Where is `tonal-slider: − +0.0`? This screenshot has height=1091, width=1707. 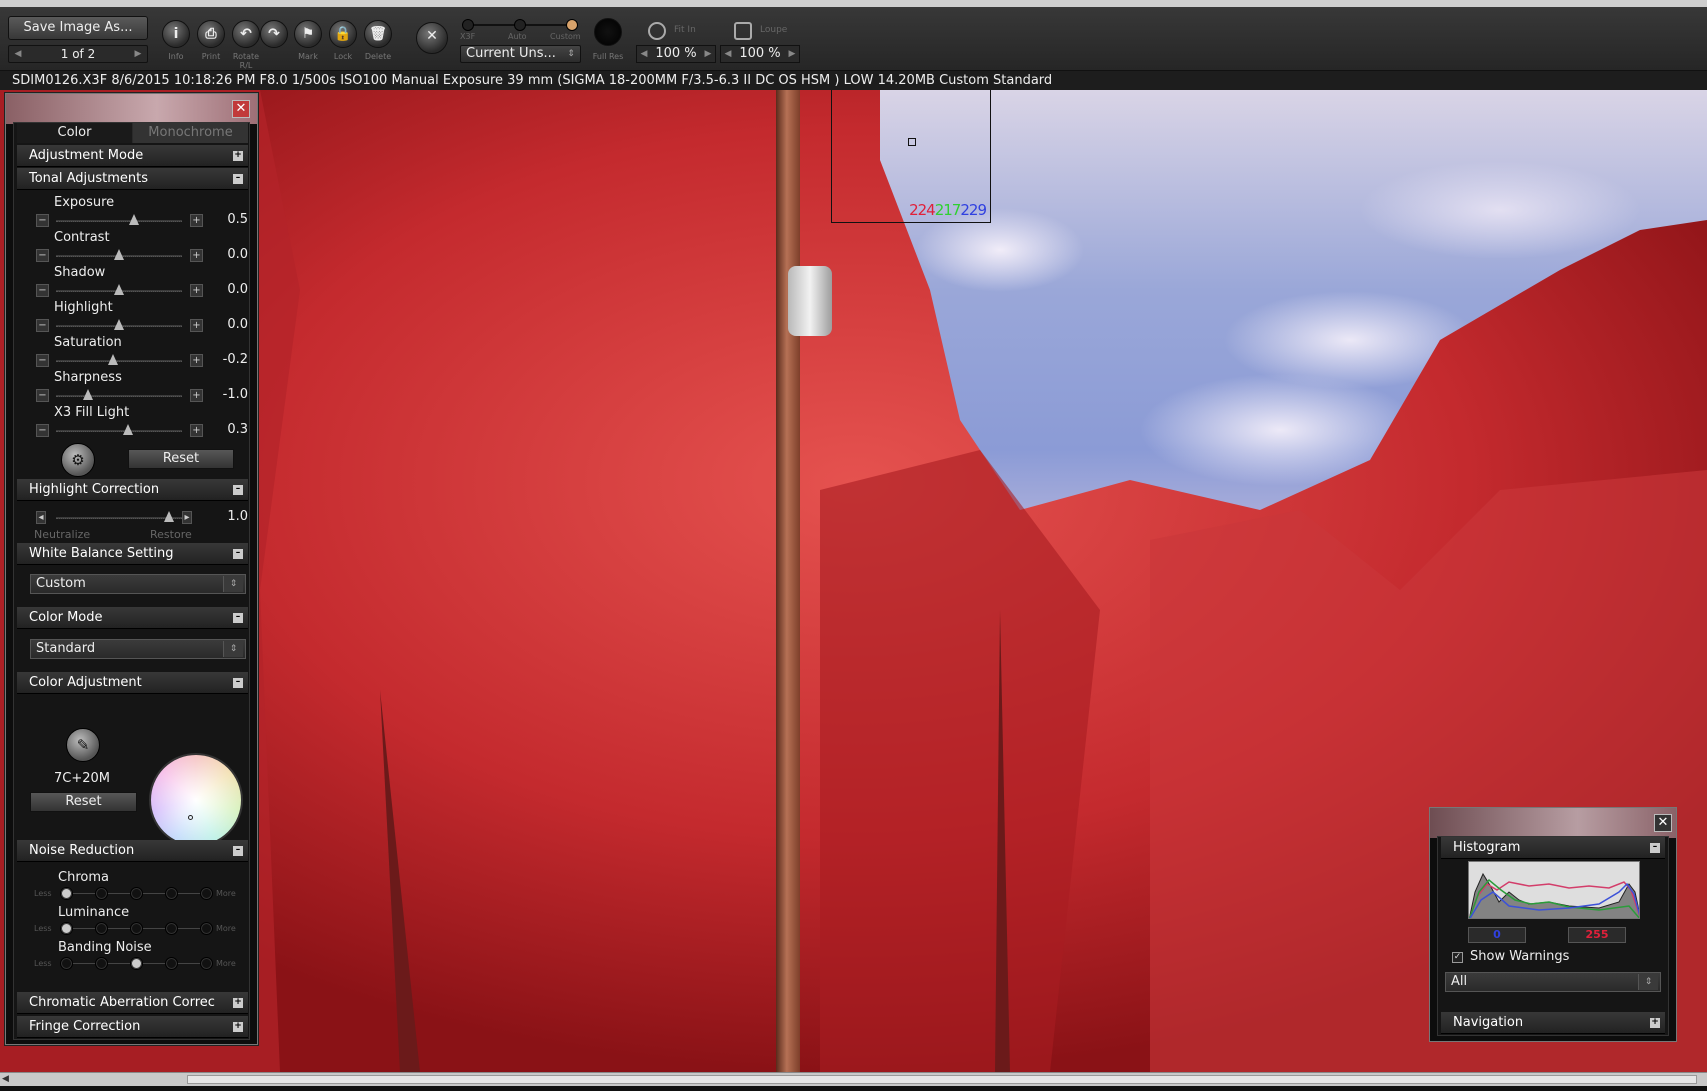 tonal-slider: − +0.0 is located at coordinates (137, 290).